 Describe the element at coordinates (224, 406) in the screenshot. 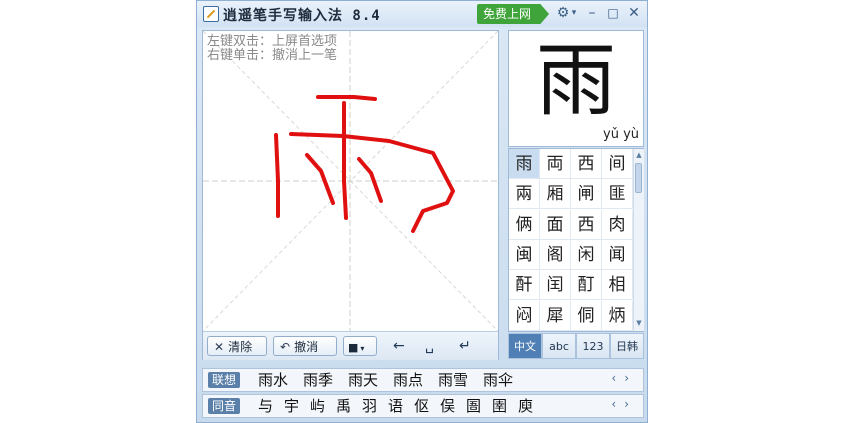

I see `homophone-label: 同音` at that location.